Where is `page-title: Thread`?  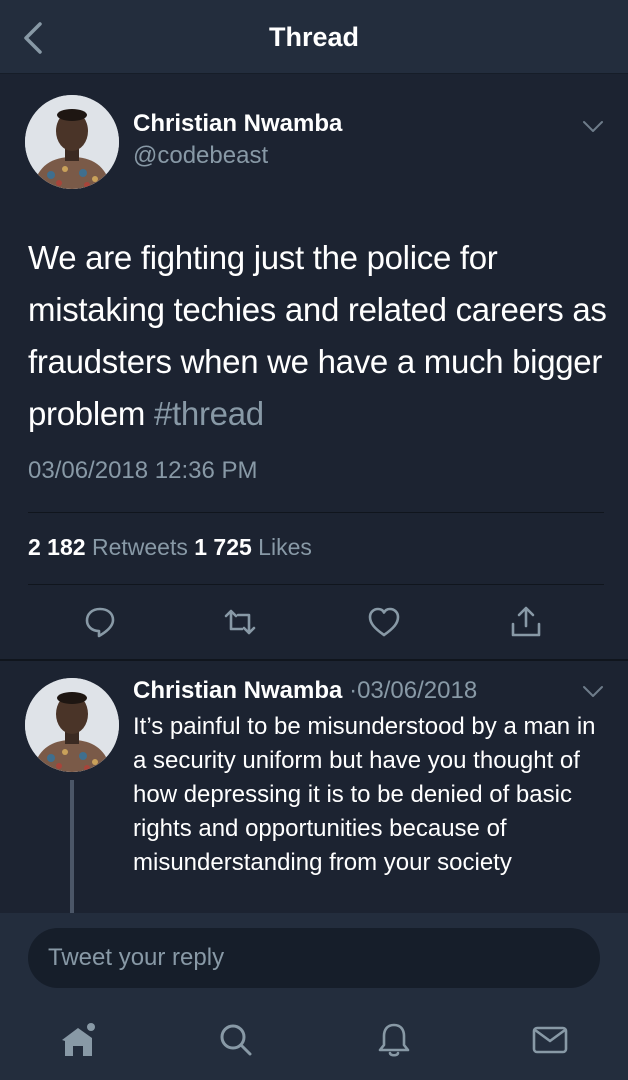
page-title: Thread is located at coordinates (314, 37).